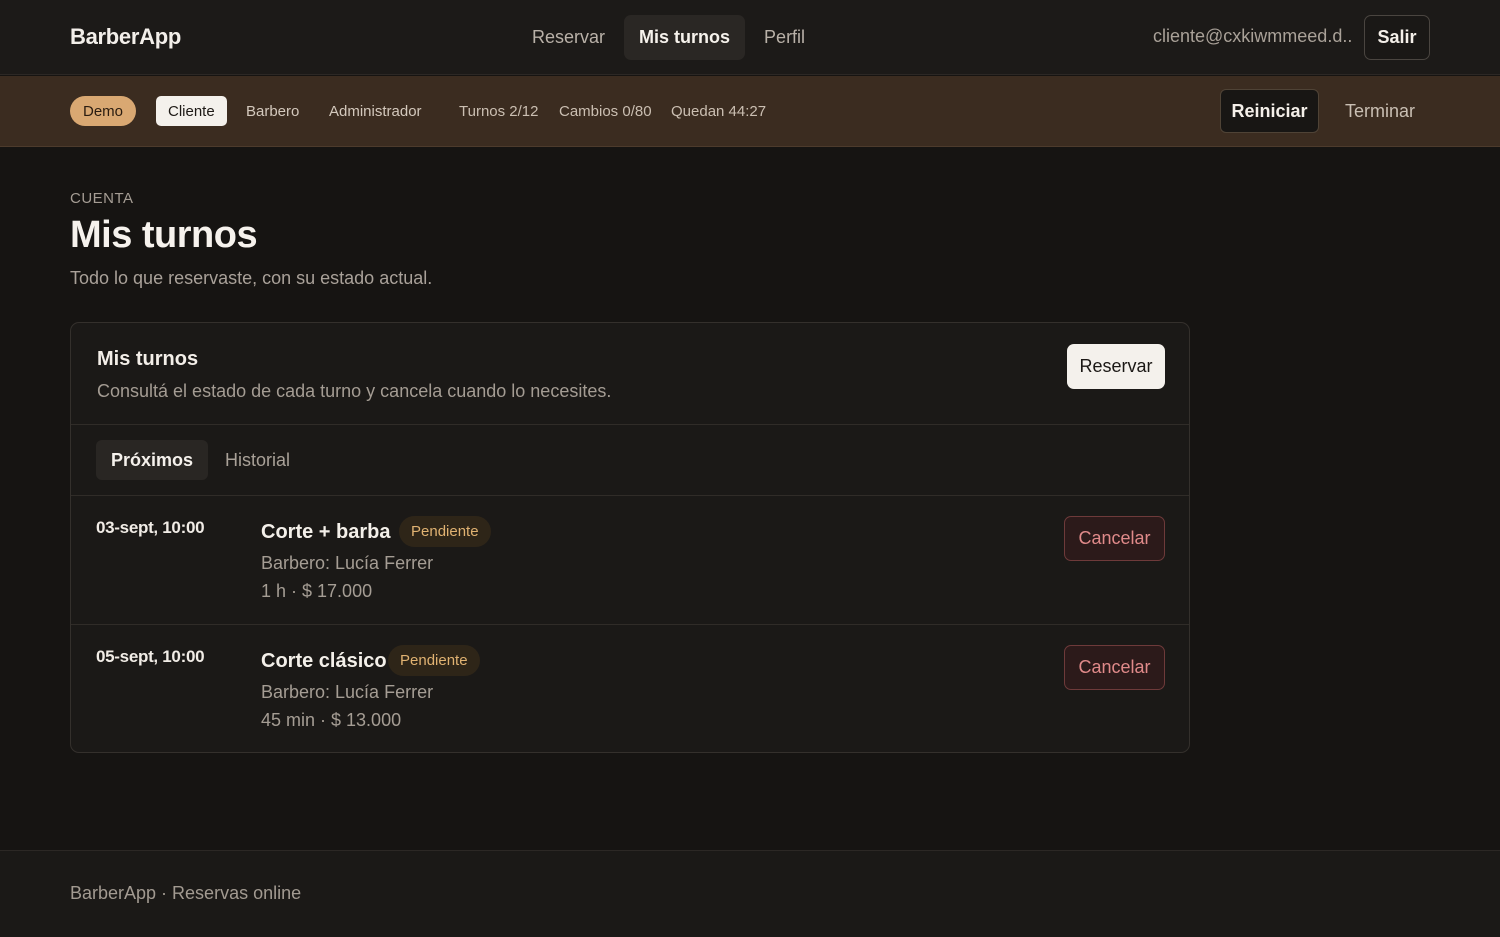  Describe the element at coordinates (750, 893) in the screenshot. I see `page-footer: BarberApp · Reservas online` at that location.